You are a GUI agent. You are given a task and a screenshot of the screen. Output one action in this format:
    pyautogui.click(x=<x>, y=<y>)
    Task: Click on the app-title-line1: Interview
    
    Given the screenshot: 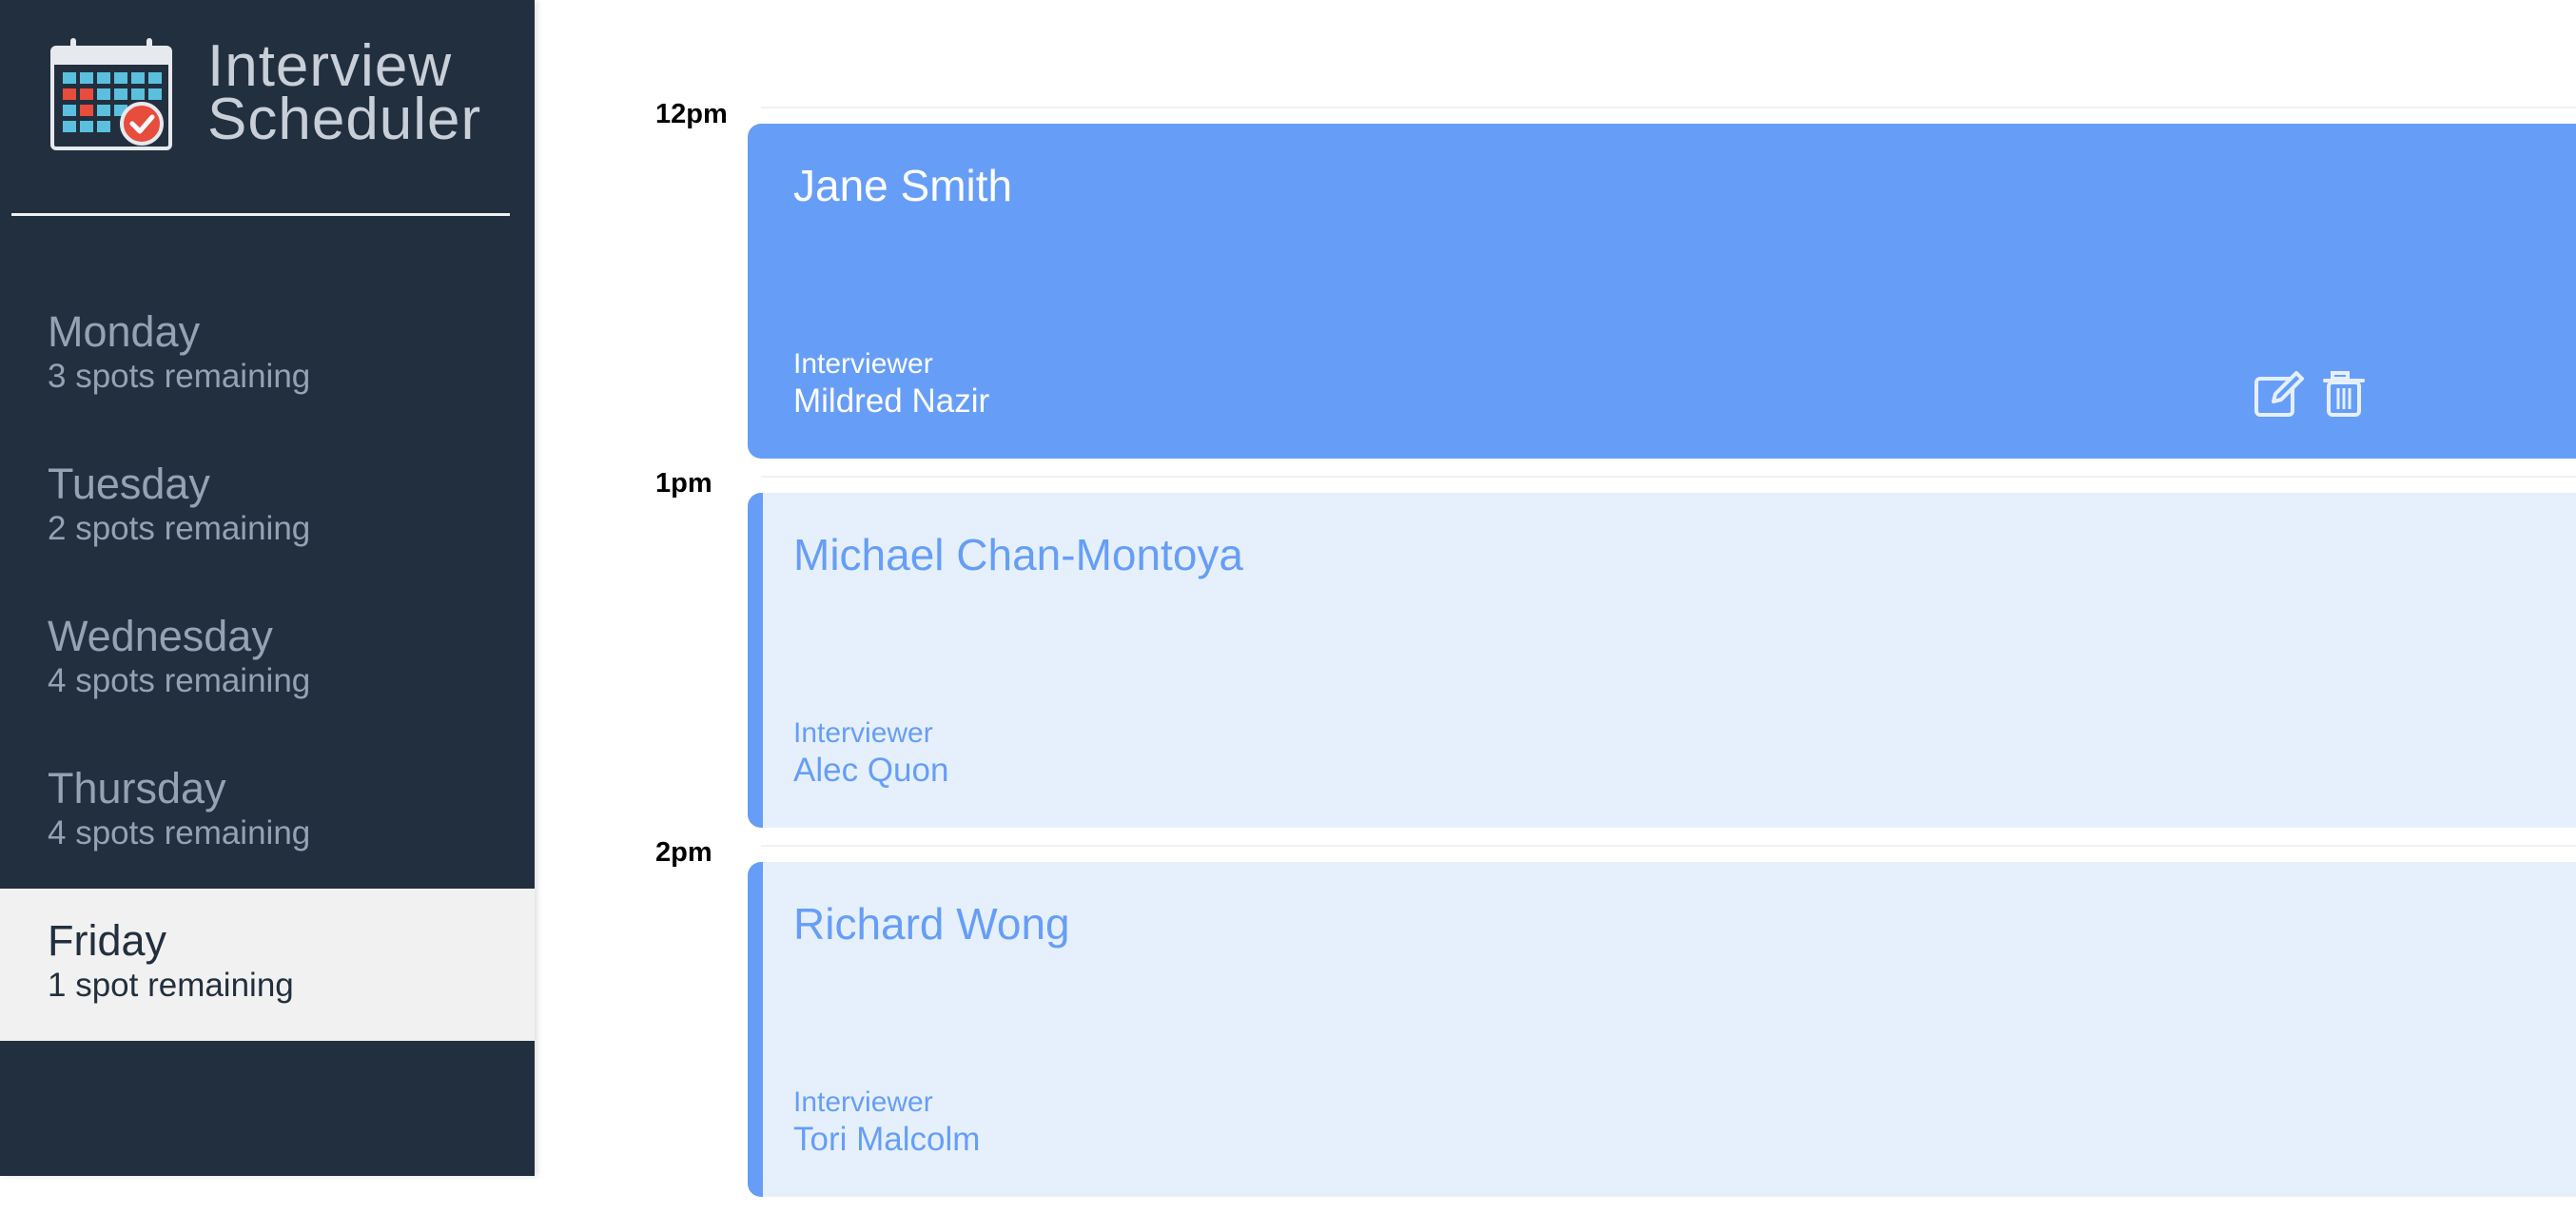 What is the action you would take?
    pyautogui.click(x=330, y=66)
    